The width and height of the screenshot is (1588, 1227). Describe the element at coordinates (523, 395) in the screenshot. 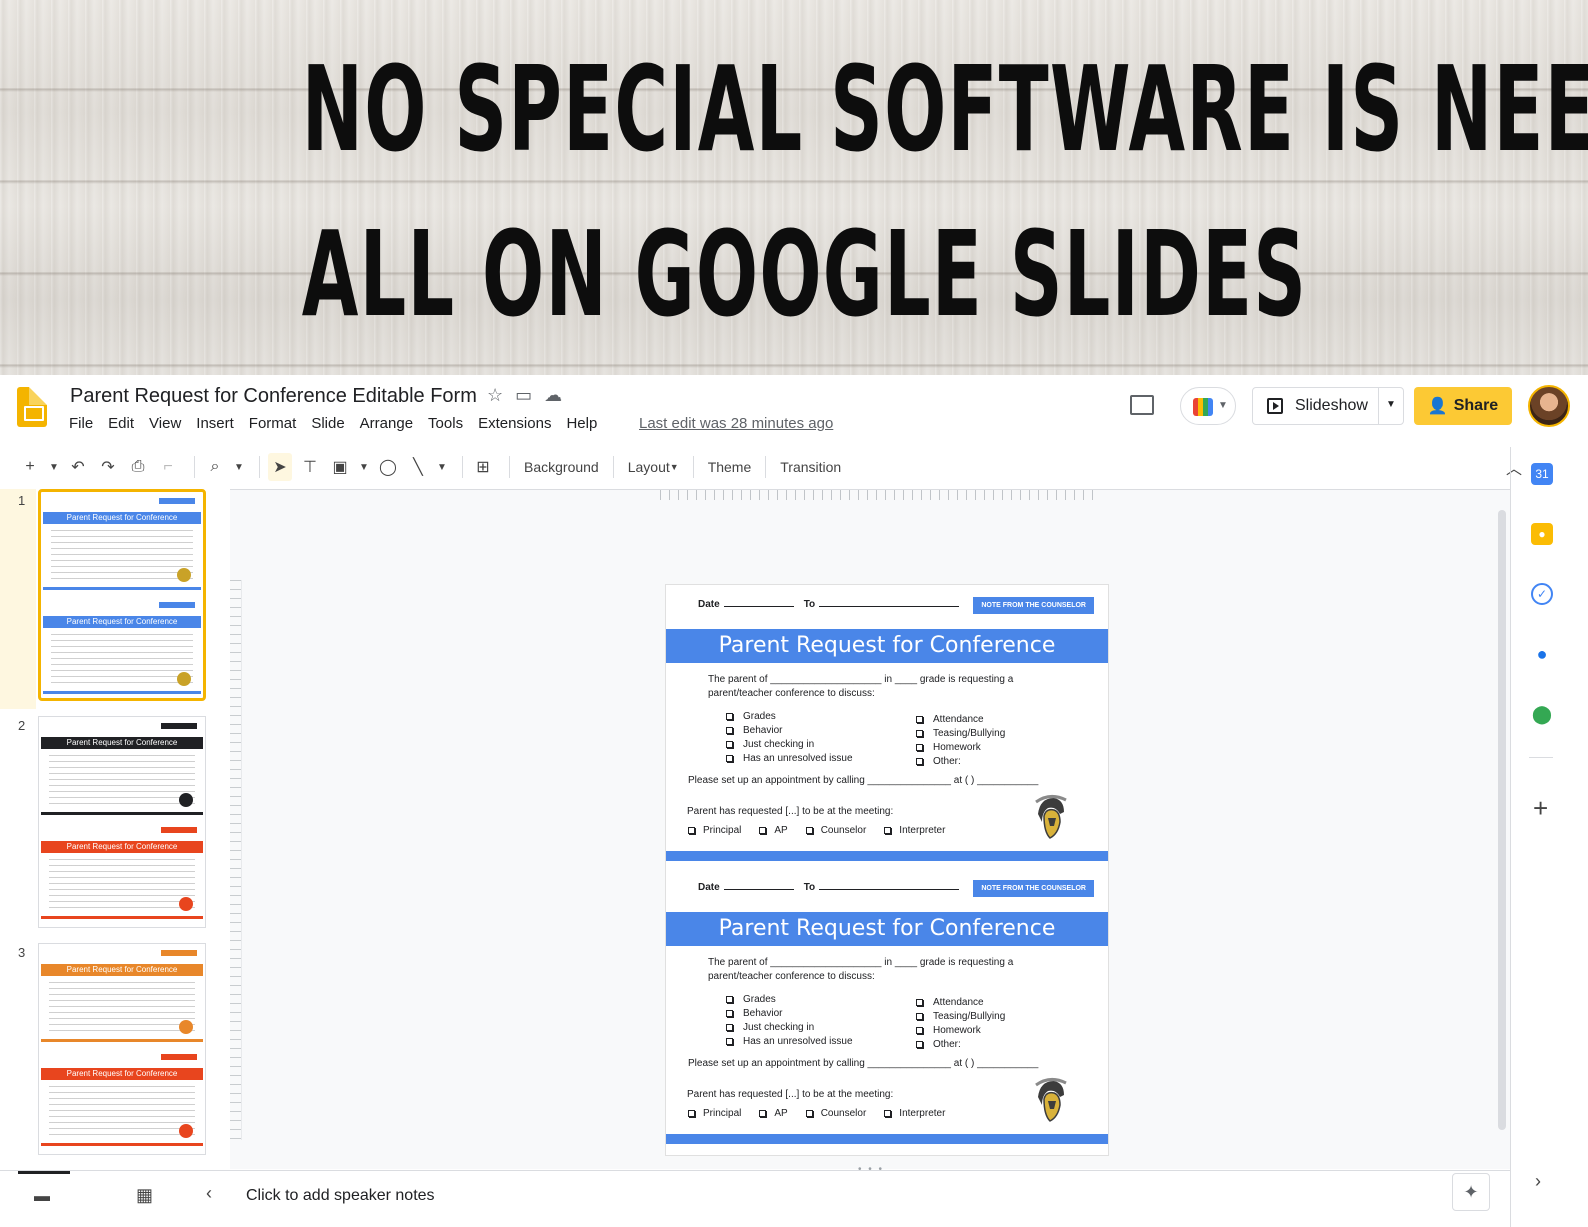

I see `move-folder-icon: ▭` at that location.